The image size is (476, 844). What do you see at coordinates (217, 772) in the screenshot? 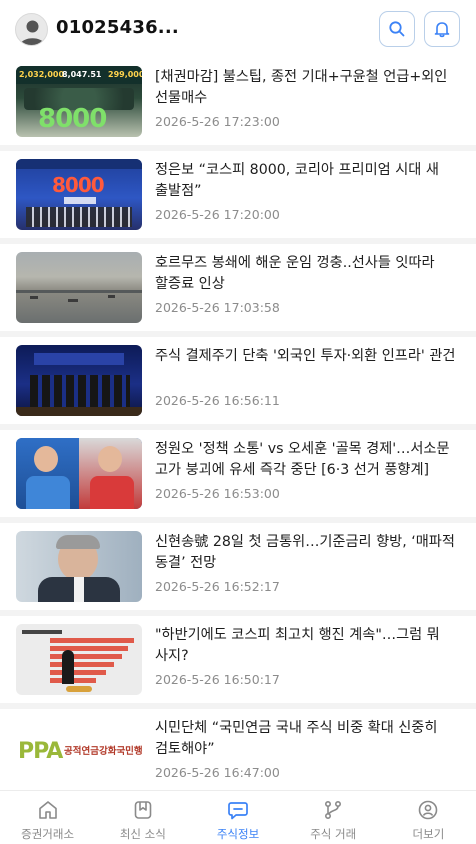
I see `news-date: 2026-5-26 16:47:00` at bounding box center [217, 772].